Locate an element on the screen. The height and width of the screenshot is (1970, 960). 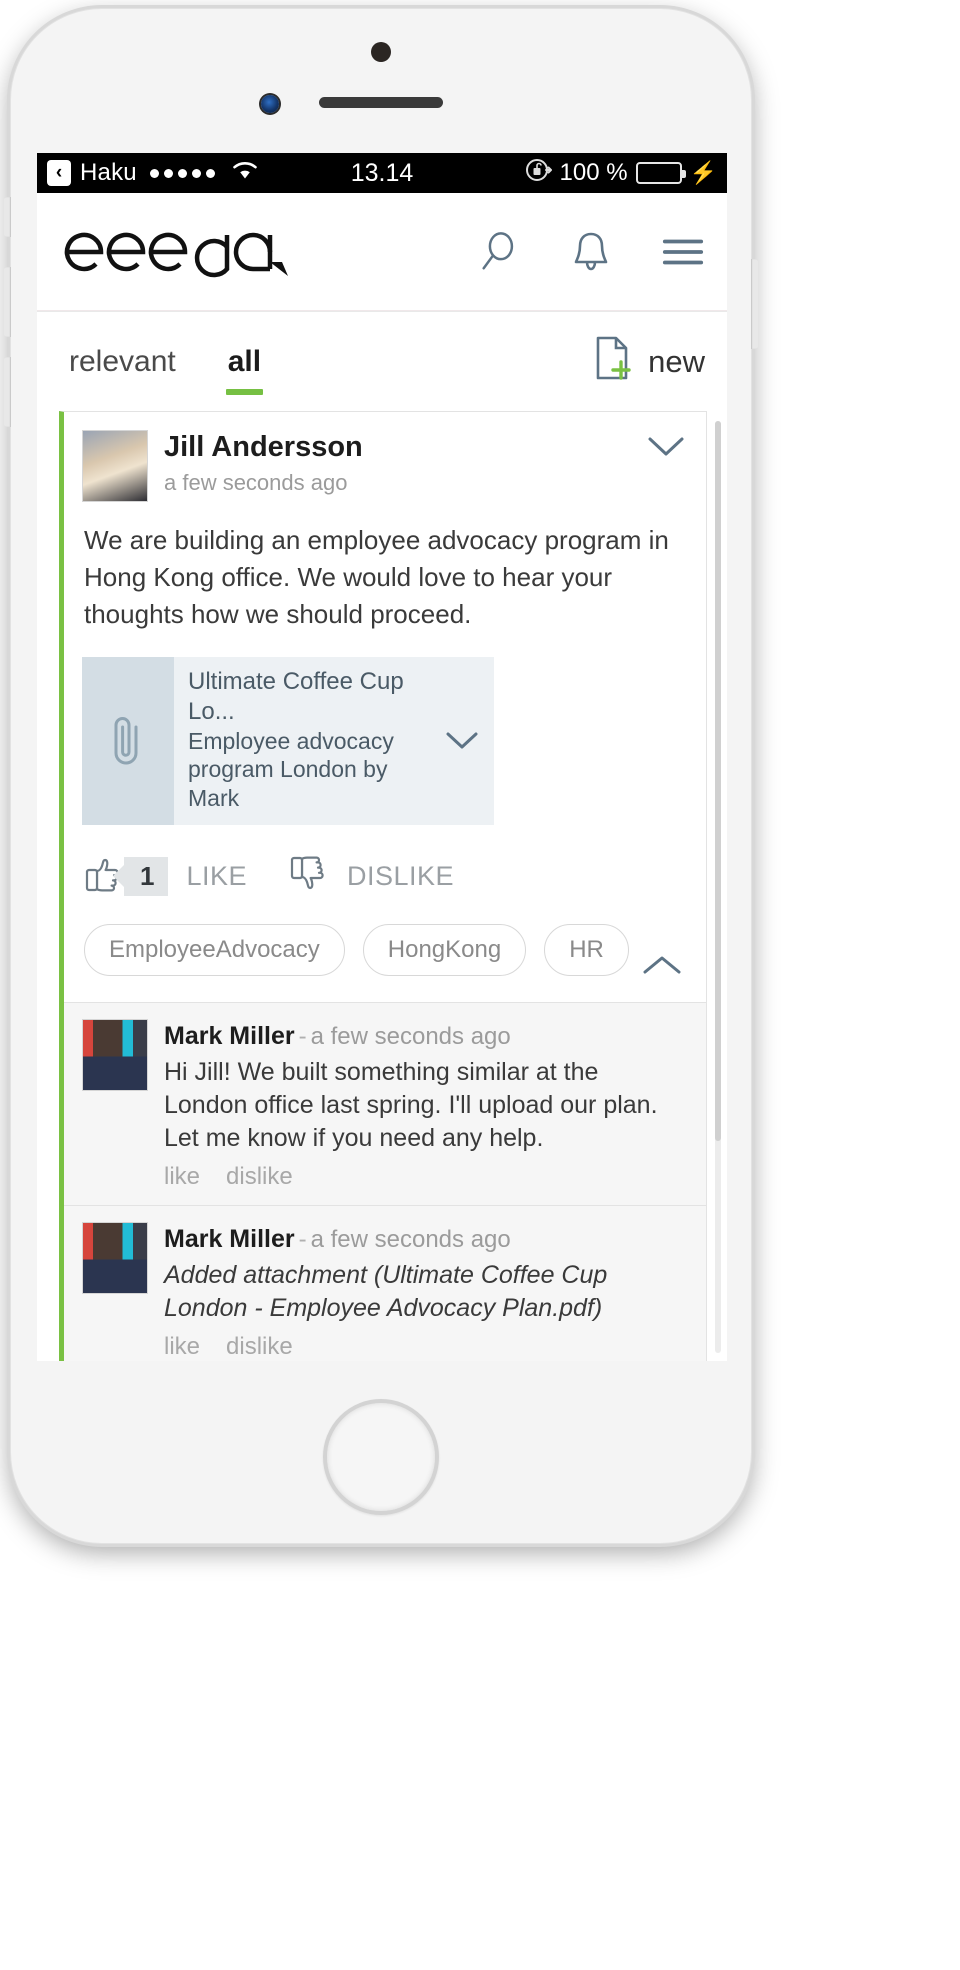
front-camera is located at coordinates (270, 104).